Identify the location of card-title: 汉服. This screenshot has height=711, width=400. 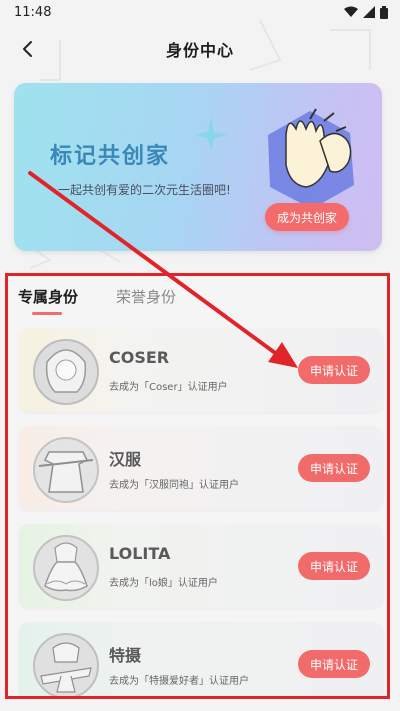
(125, 459).